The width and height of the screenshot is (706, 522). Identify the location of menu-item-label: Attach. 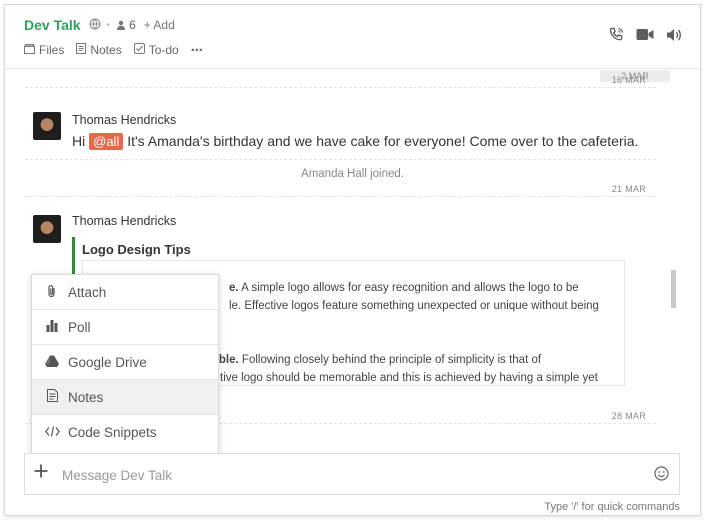
(87, 292).